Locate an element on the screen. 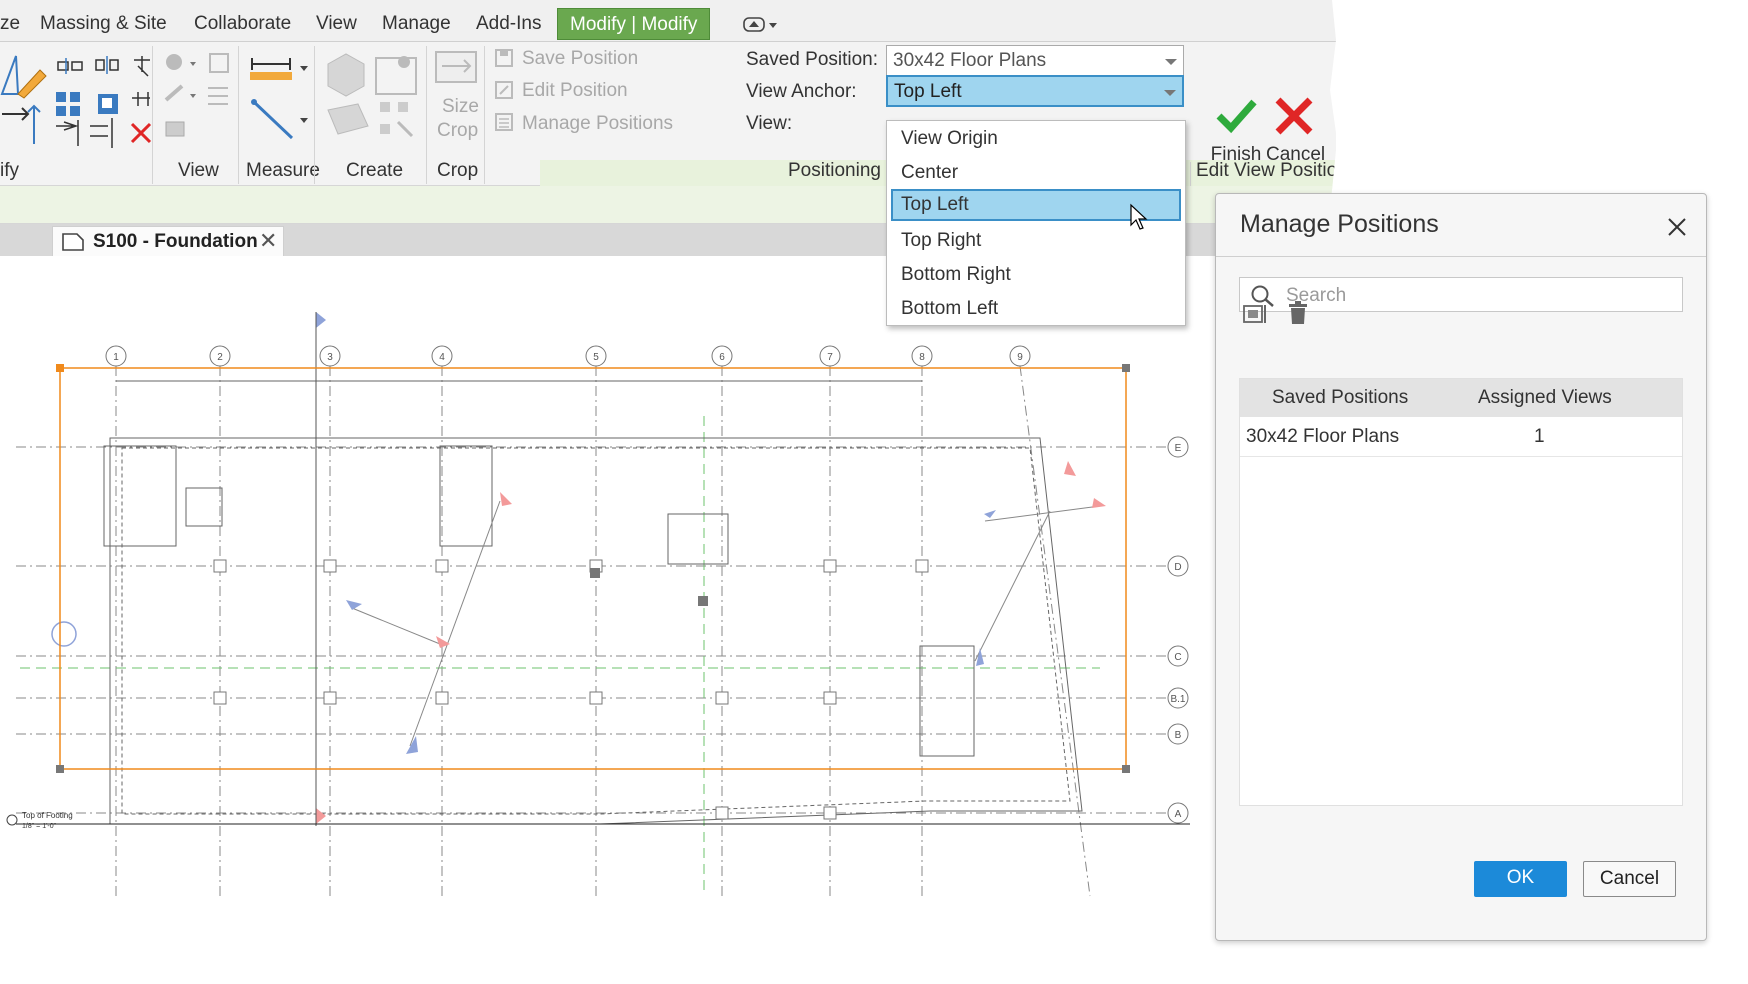 This screenshot has width=1748, height=984. grid-bubble-label: 5 is located at coordinates (596, 357).